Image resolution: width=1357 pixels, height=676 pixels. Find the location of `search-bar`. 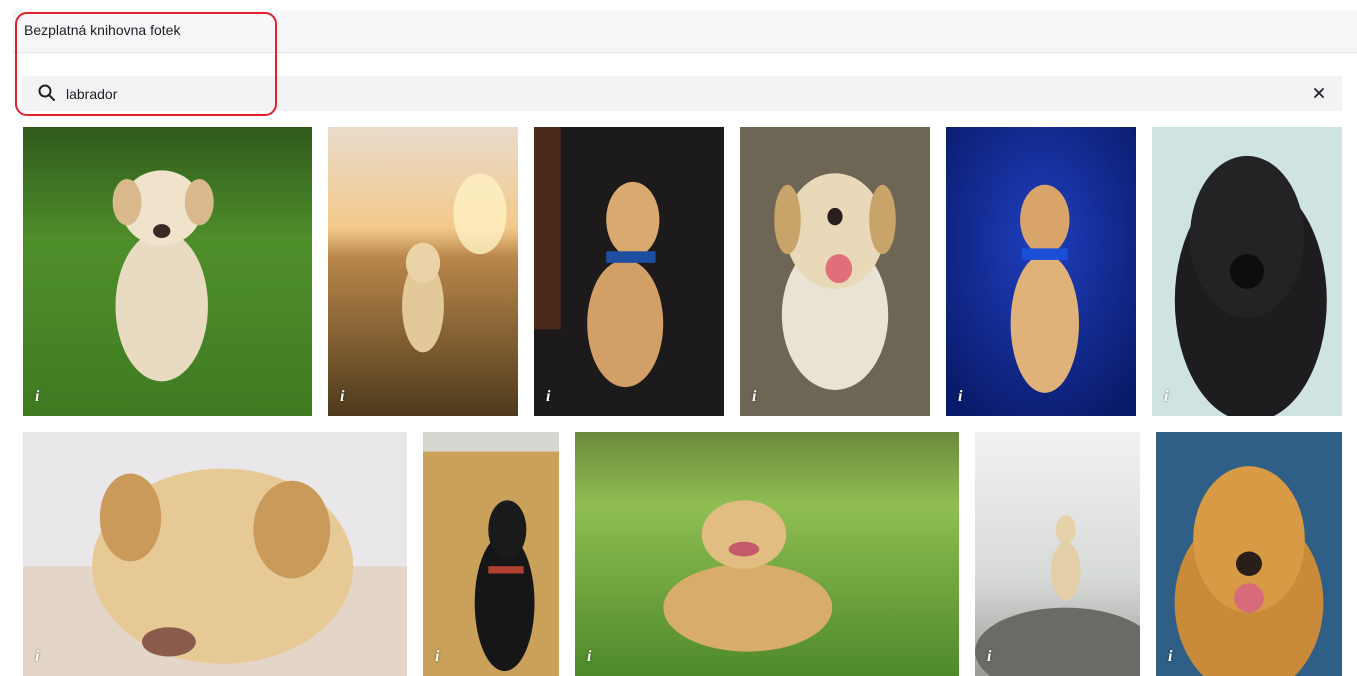

search-bar is located at coordinates (682, 93).